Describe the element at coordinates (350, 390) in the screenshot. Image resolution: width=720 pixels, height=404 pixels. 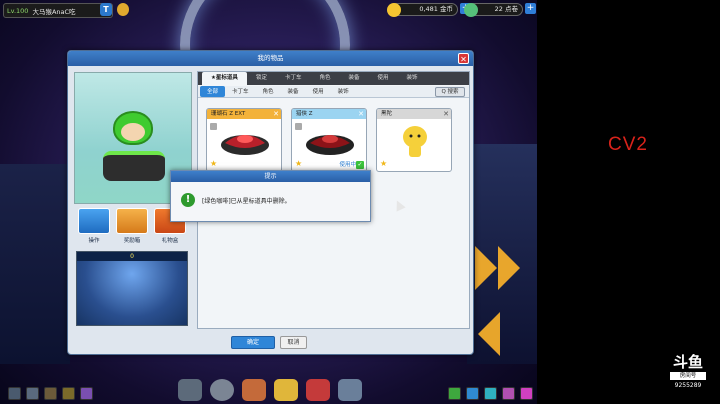
I see `settings-icon` at that location.